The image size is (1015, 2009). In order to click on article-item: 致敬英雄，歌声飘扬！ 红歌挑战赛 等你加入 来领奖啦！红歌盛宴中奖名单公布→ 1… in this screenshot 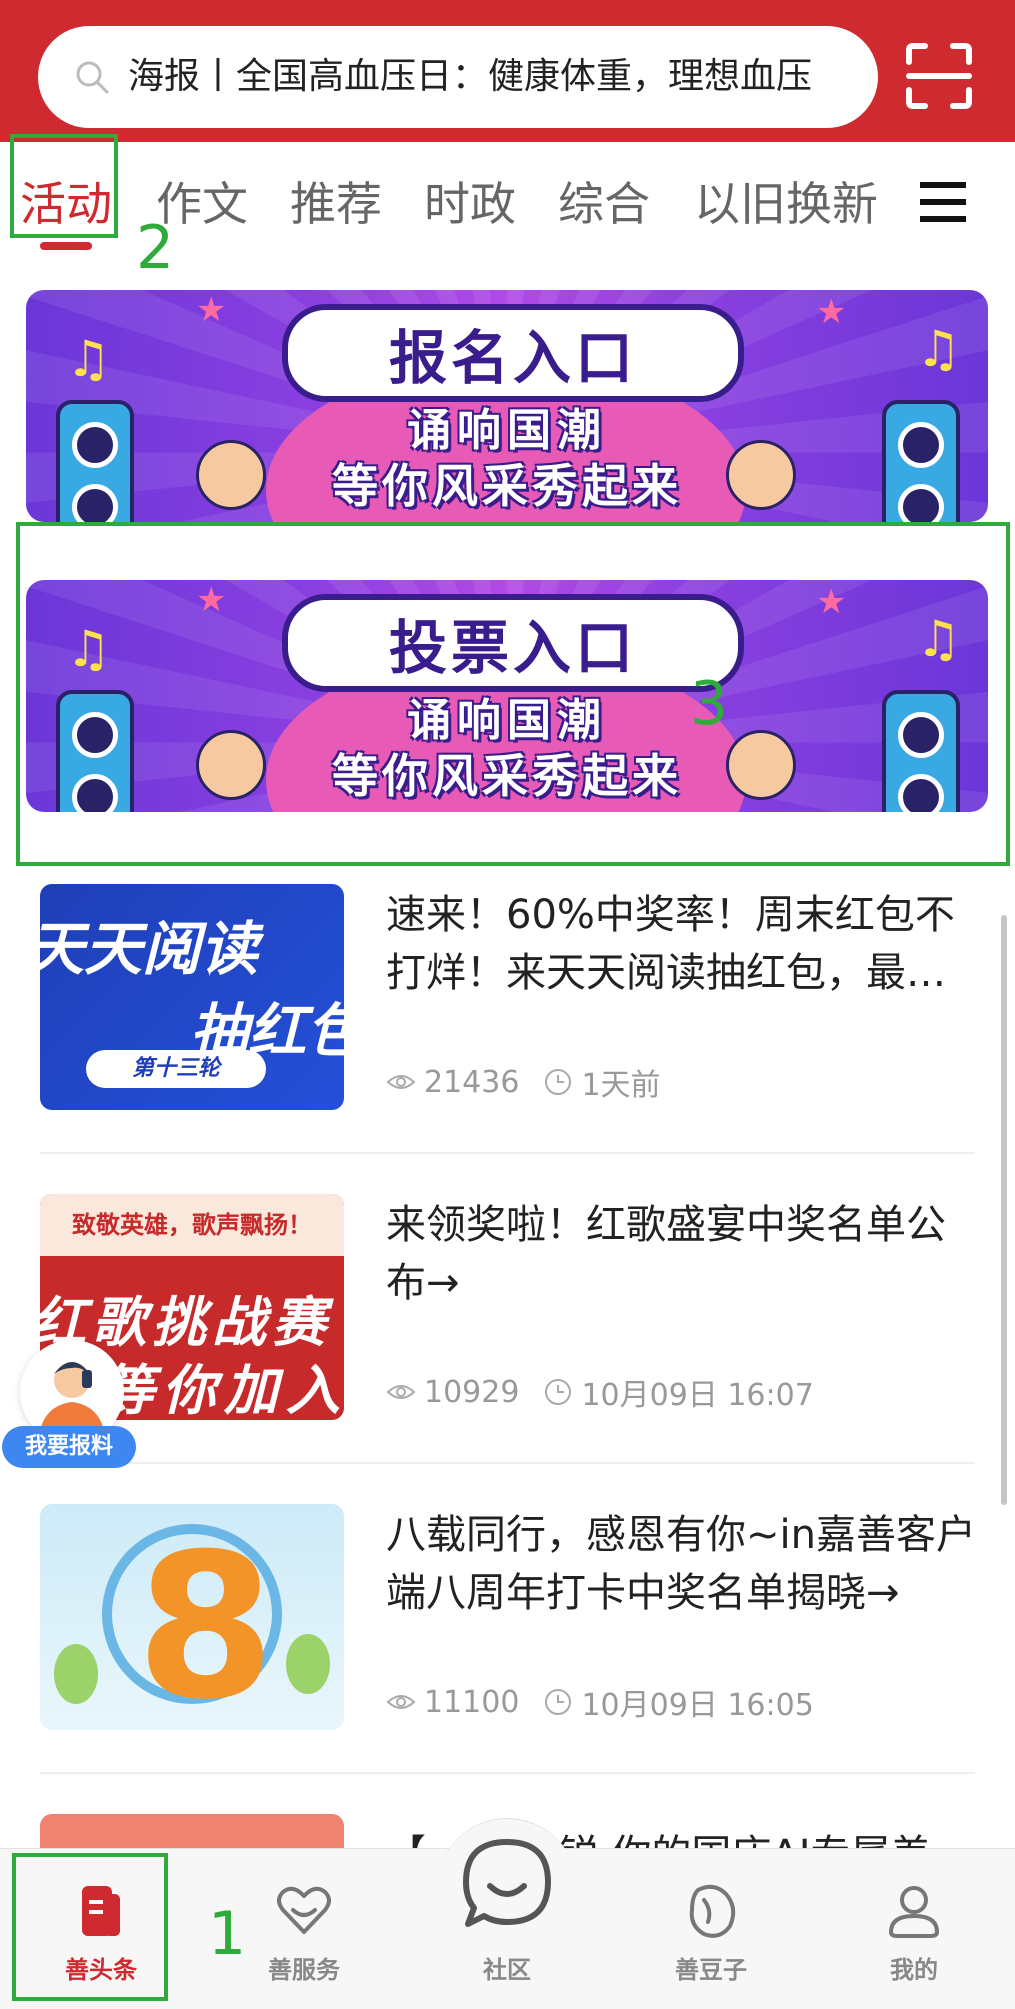, I will do `click(507, 1344)`.